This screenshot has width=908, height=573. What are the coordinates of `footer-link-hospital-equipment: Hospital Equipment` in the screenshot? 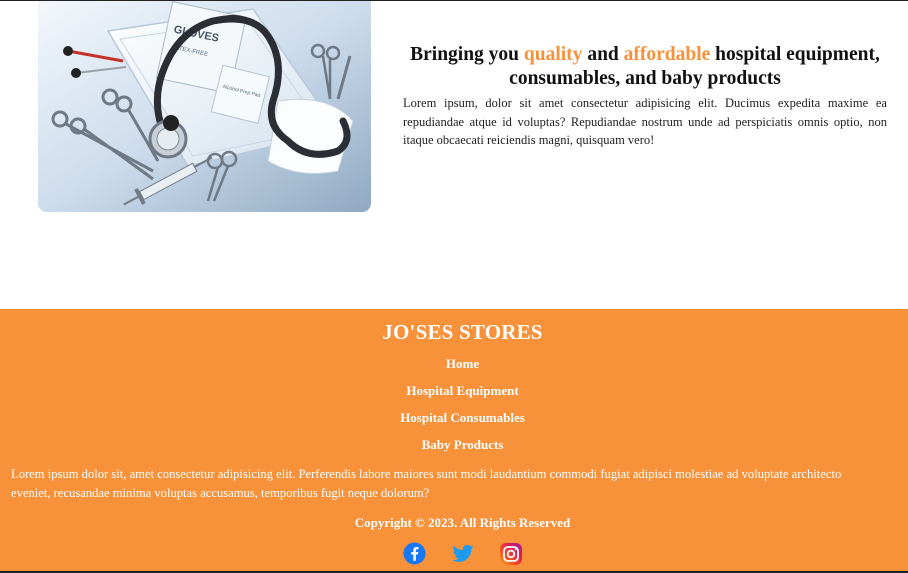 It's located at (462, 390).